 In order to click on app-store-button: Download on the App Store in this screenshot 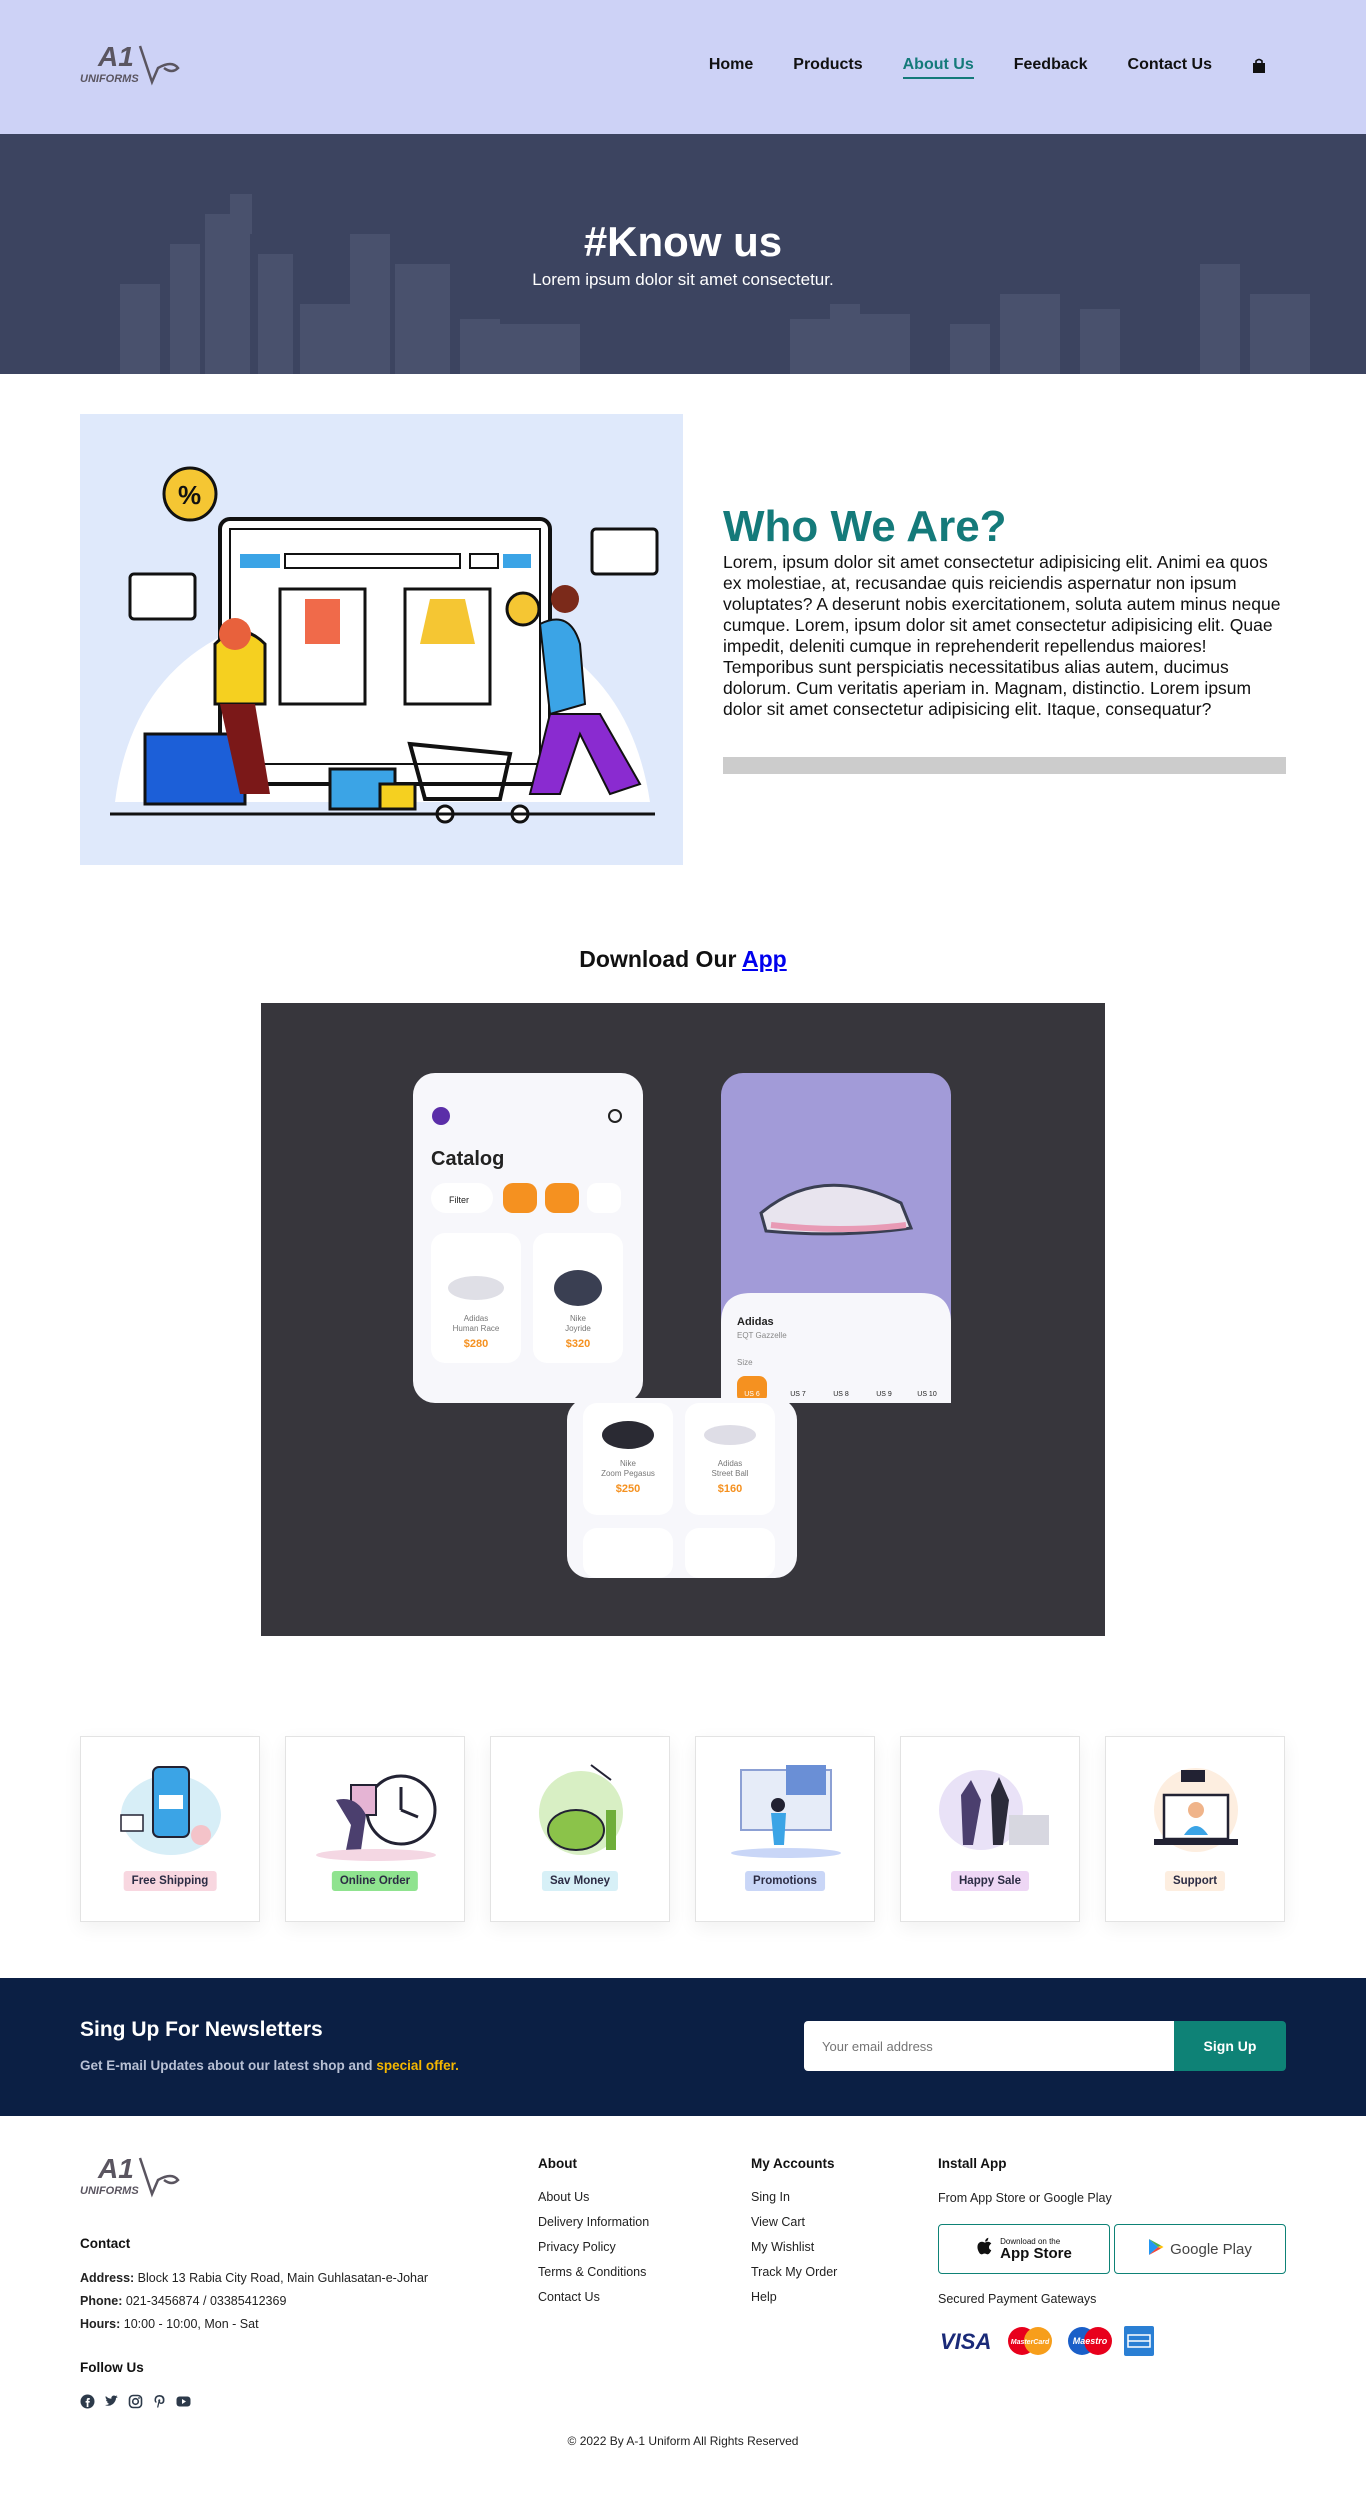, I will do `click(1024, 2249)`.